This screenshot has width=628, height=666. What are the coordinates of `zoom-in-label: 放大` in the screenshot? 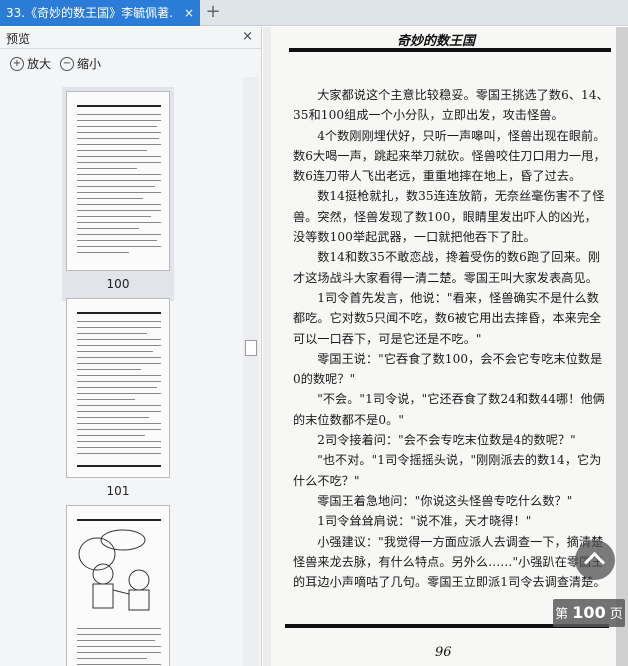 It's located at (39, 64).